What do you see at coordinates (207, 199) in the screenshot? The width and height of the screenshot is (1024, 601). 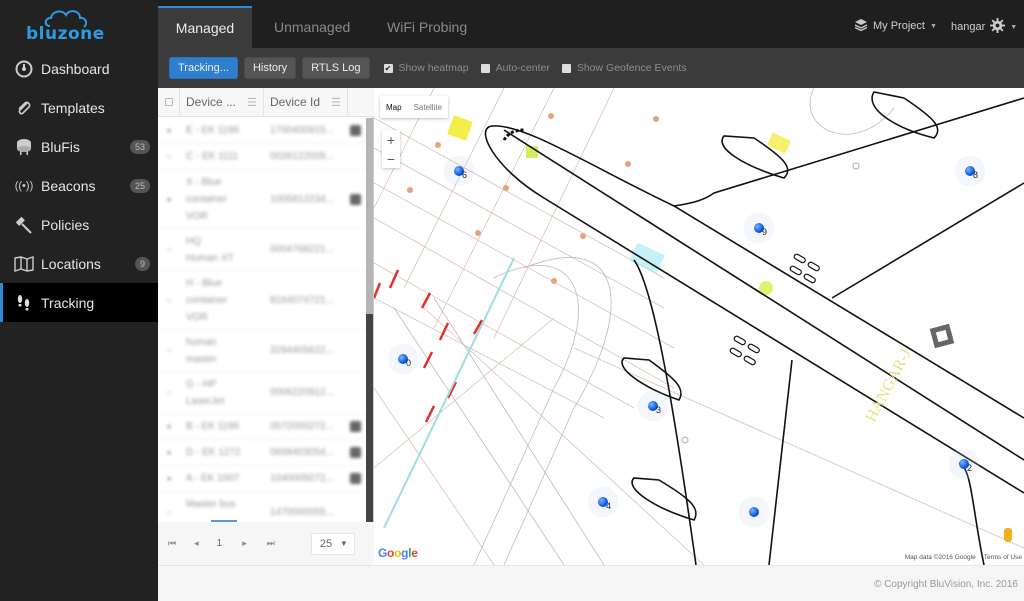 I see `device-name-line: container` at bounding box center [207, 199].